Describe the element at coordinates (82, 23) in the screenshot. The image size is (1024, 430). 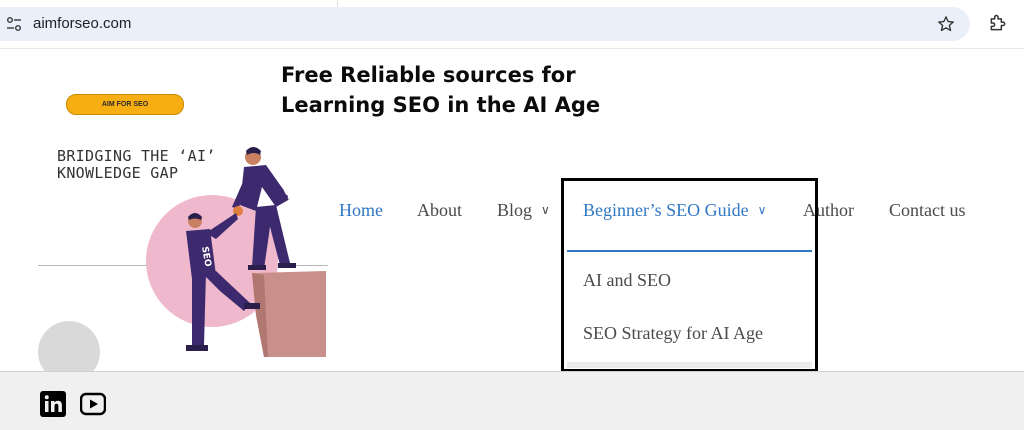
I see `url-text: aimforseo.com` at that location.